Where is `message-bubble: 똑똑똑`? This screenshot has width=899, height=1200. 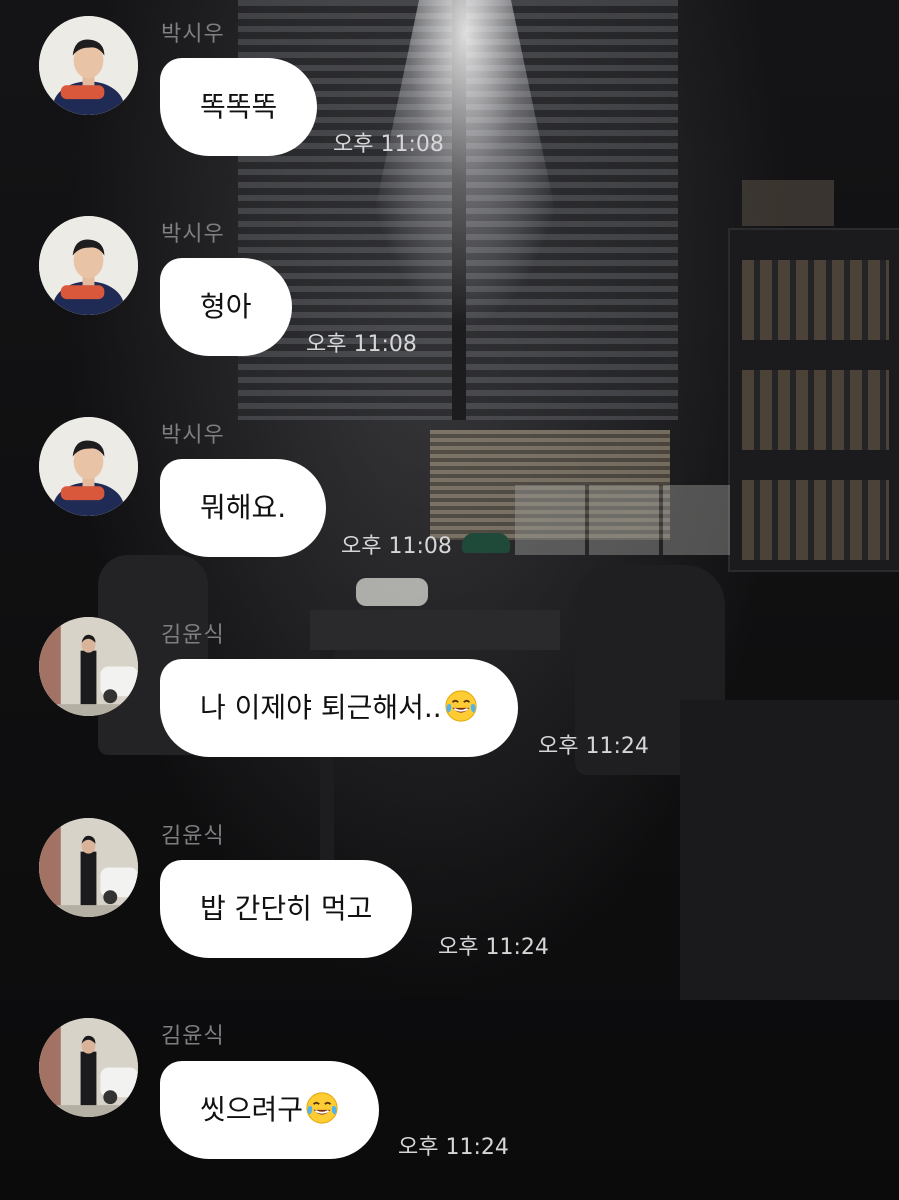 message-bubble: 똑똑똑 is located at coordinates (239, 107).